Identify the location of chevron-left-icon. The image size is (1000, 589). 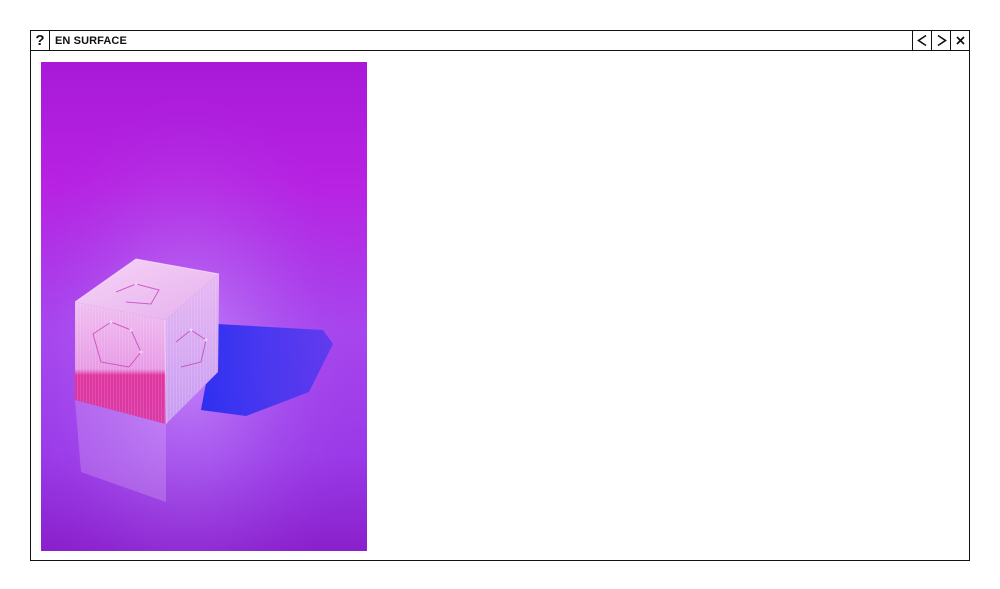
(921, 40).